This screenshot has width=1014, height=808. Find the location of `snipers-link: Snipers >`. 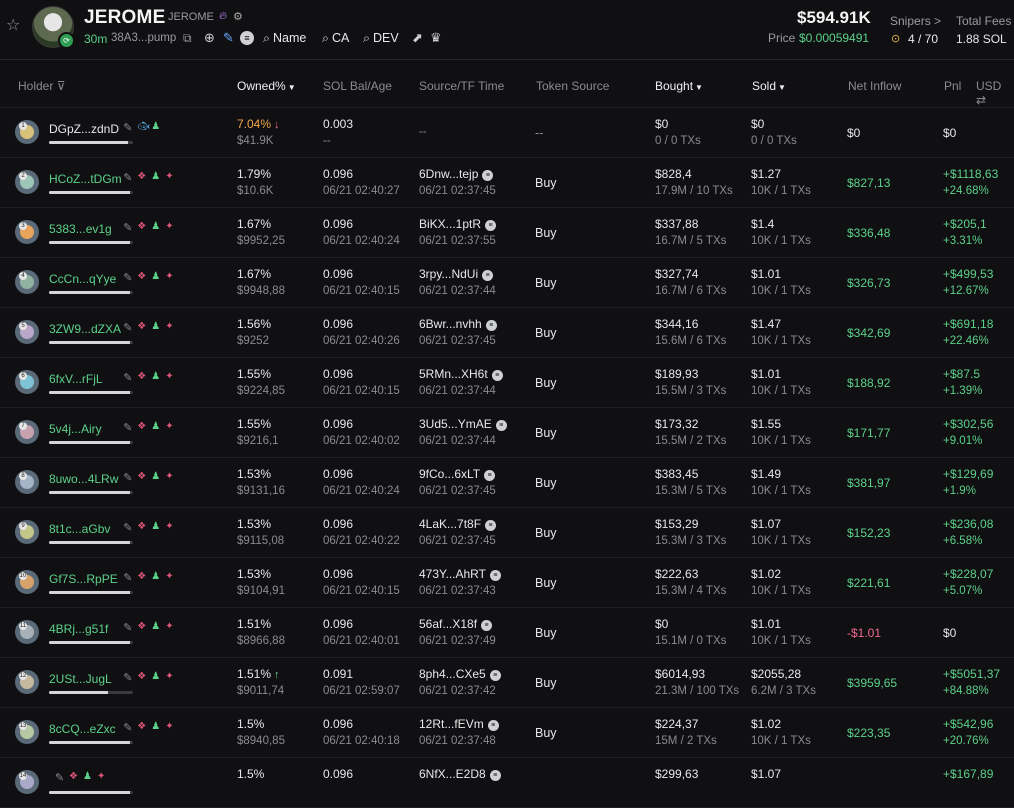

snipers-link: Snipers > is located at coordinates (915, 21).